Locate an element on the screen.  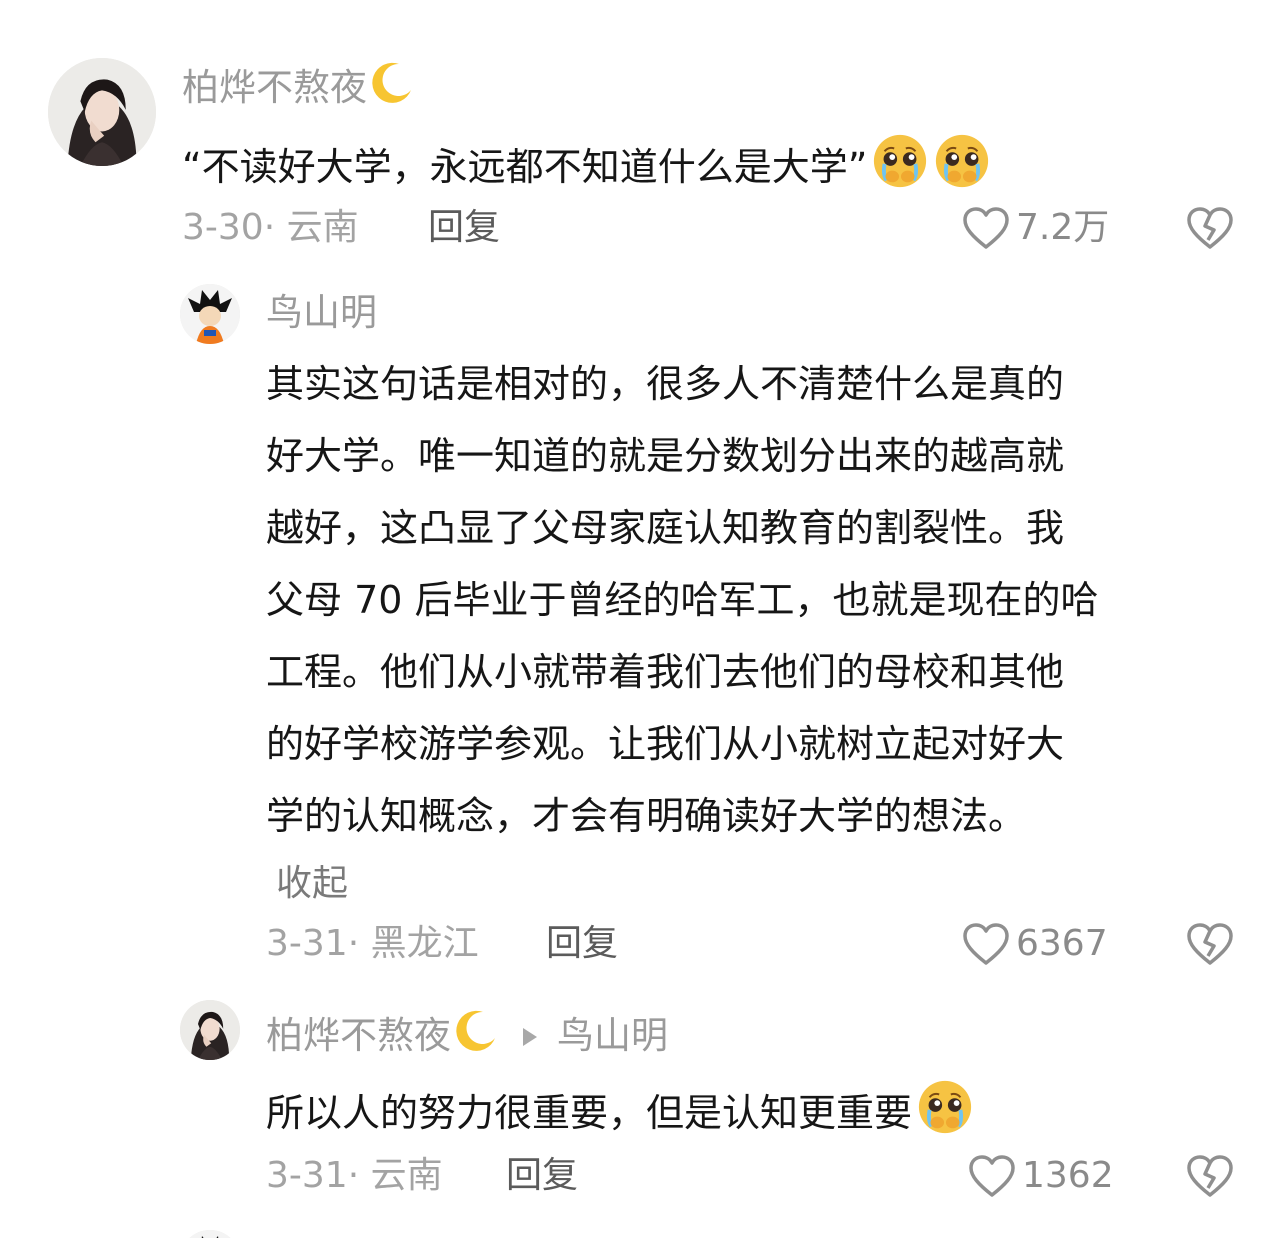
like-button: 1362 is located at coordinates (1041, 1176).